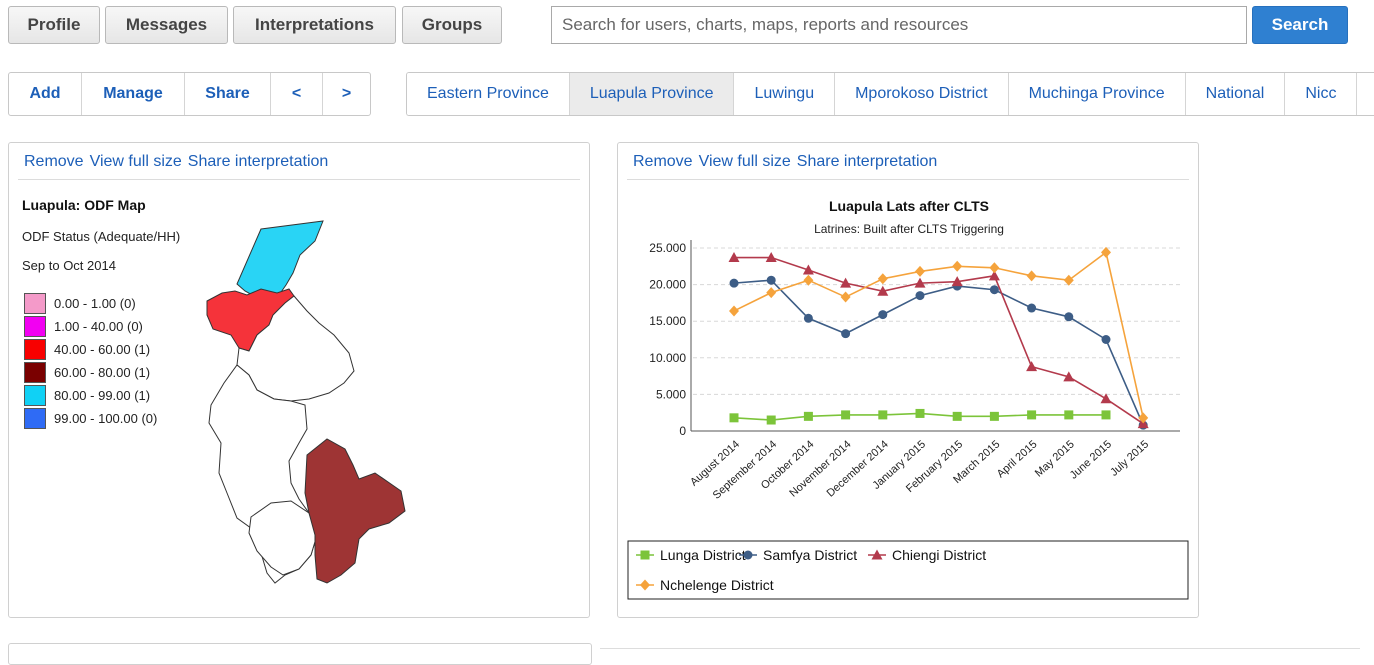 Image resolution: width=1374 pixels, height=665 pixels. What do you see at coordinates (300, 654) in the screenshot?
I see `next-panel` at bounding box center [300, 654].